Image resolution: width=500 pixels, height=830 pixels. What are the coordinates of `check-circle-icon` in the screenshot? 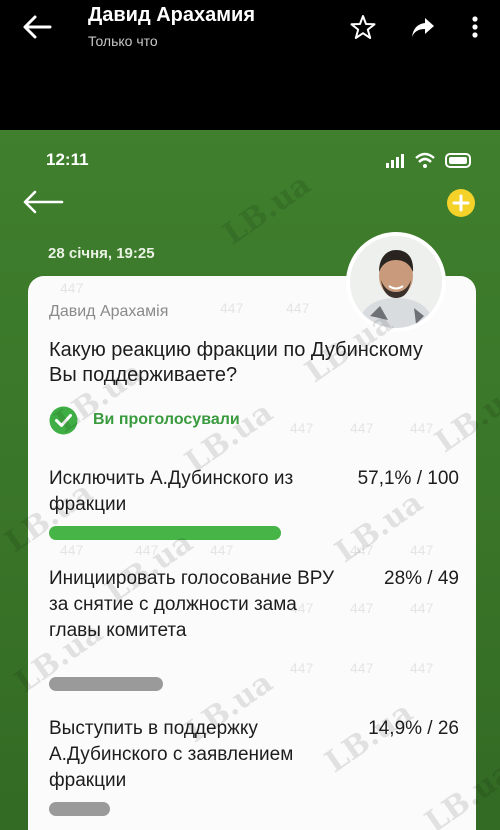 It's located at (63, 420).